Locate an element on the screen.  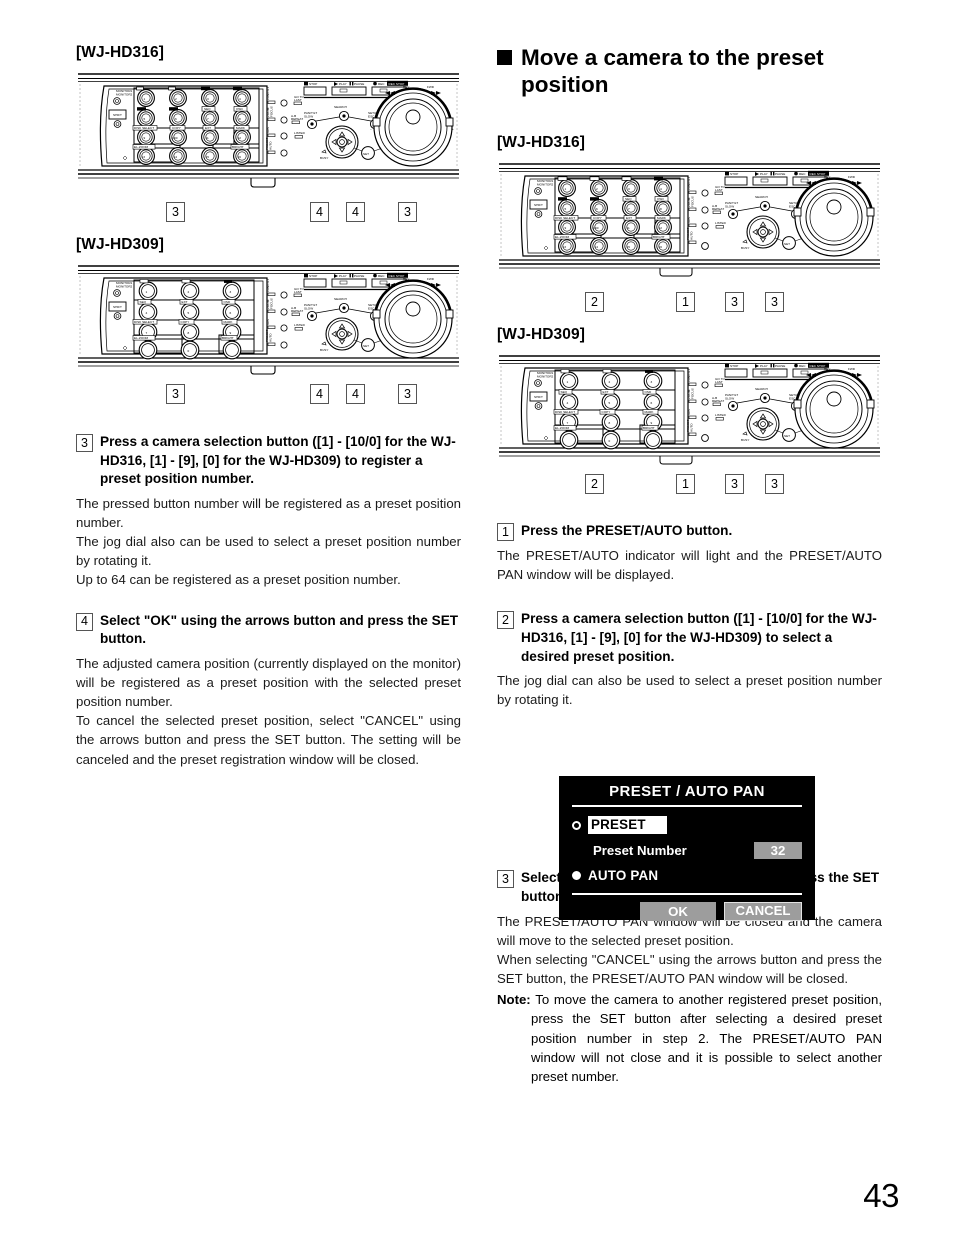
dialog-button-row: OK CANCEL is located at coordinates (687, 908).